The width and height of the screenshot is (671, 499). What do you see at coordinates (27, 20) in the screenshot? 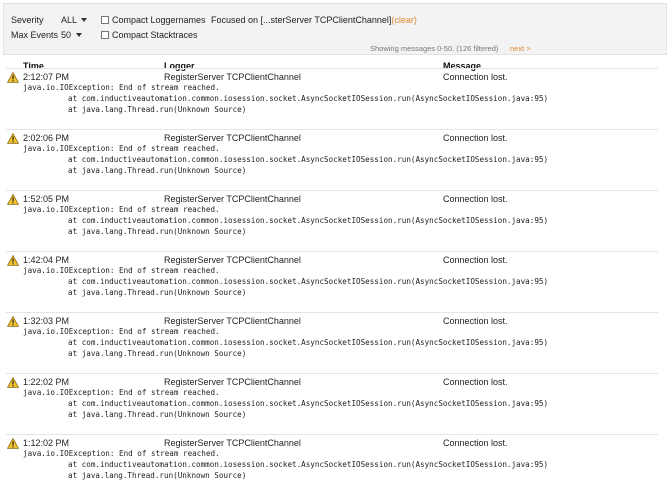
I see `severity-label: Severity` at bounding box center [27, 20].